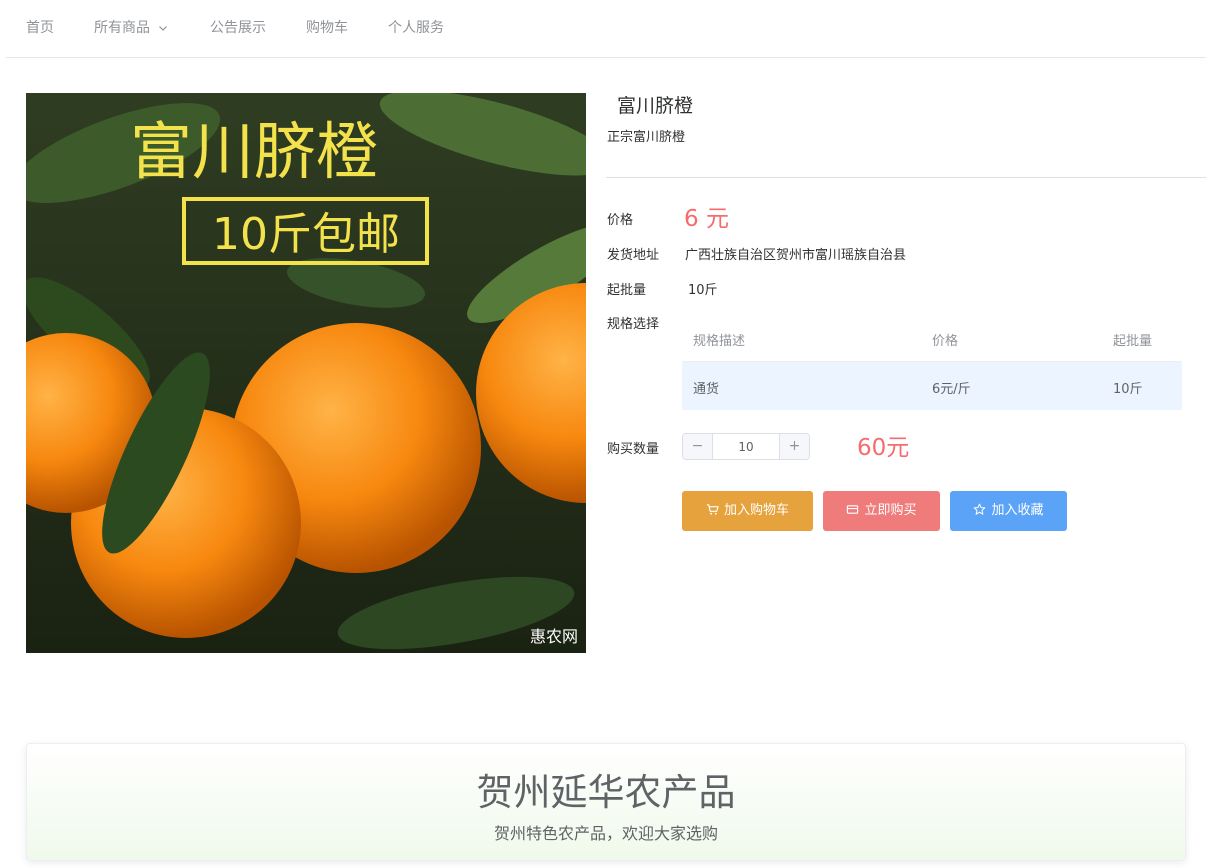 This screenshot has width=1208, height=868. I want to click on spec-row: 通货 6元/斤 10斤, so click(932, 386).